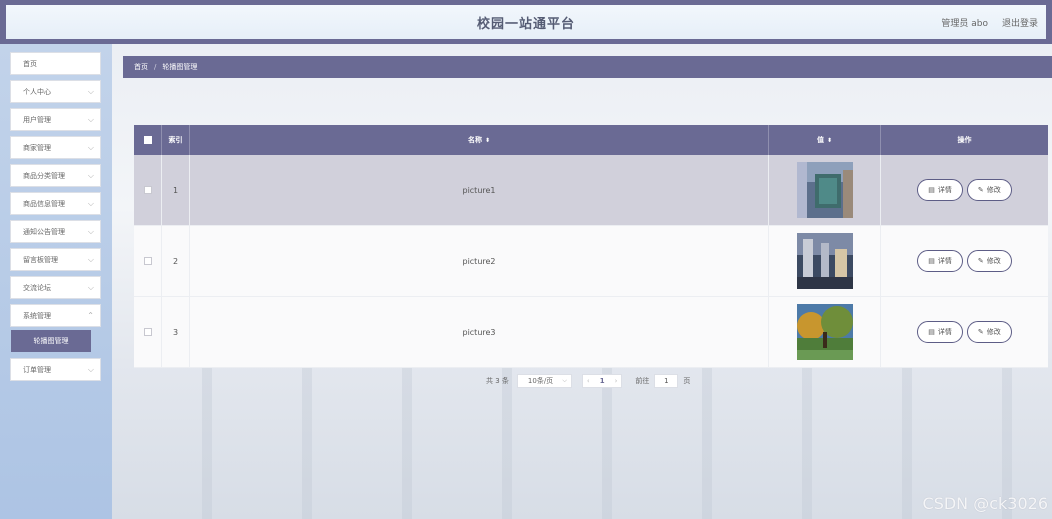 Image resolution: width=1052 pixels, height=519 pixels. Describe the element at coordinates (37, 91) in the screenshot. I see `sidebar-item-label: 个人中心` at that location.